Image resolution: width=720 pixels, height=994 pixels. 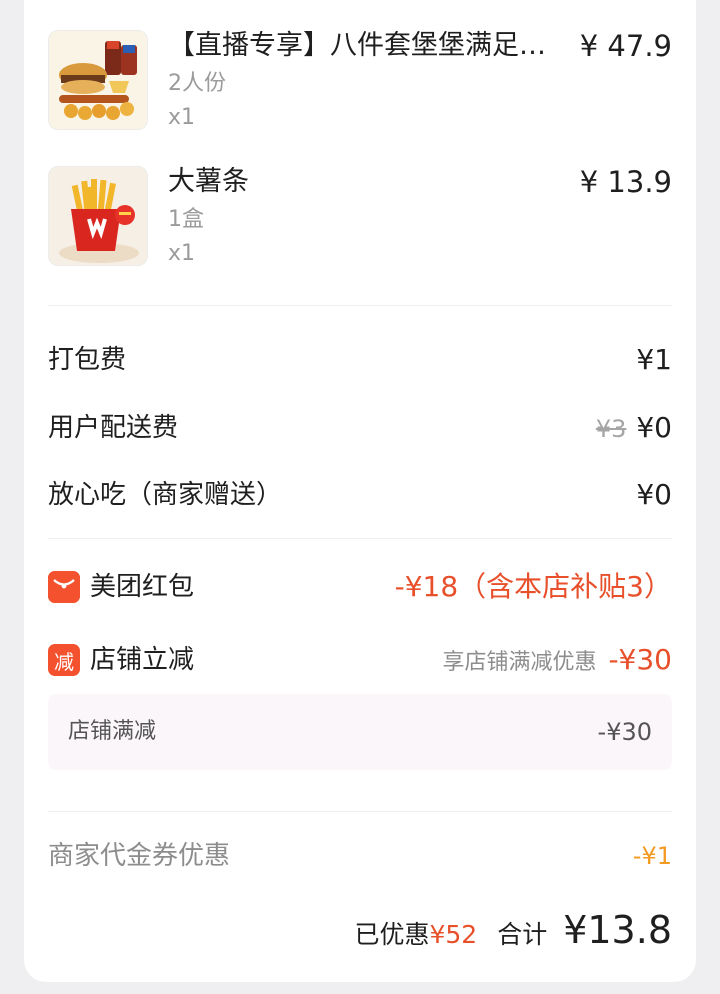 What do you see at coordinates (208, 181) in the screenshot?
I see `item-name: 大薯条` at bounding box center [208, 181].